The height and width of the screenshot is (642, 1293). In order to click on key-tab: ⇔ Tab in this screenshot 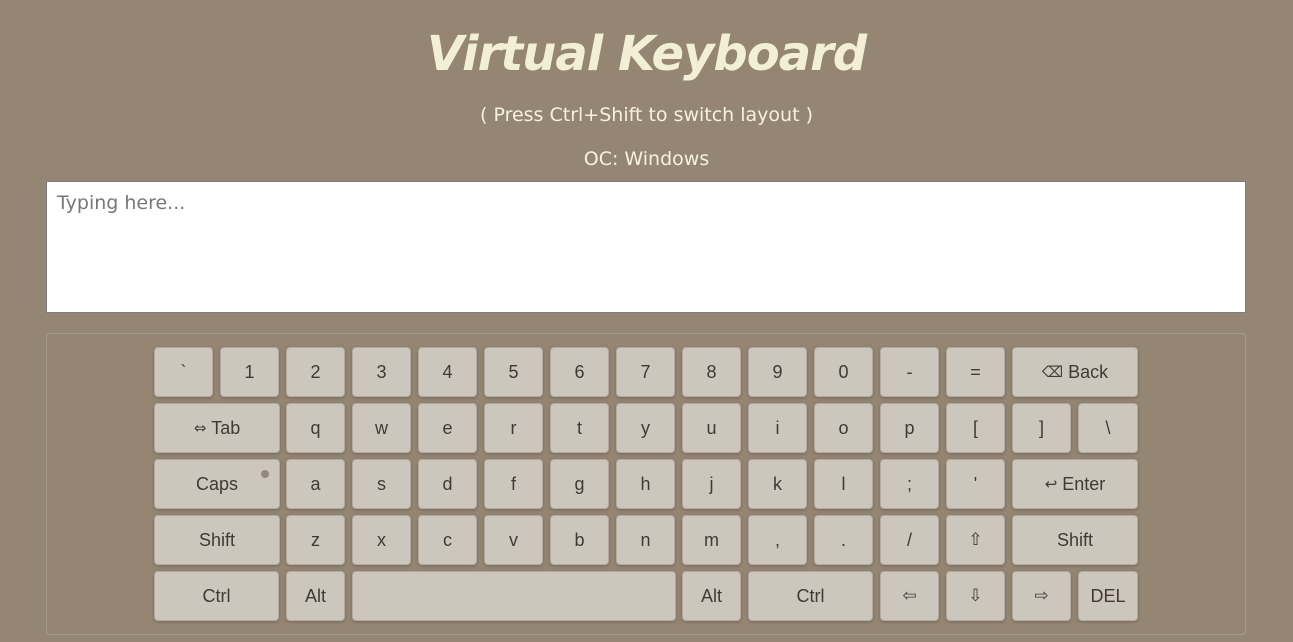, I will do `click(217, 428)`.